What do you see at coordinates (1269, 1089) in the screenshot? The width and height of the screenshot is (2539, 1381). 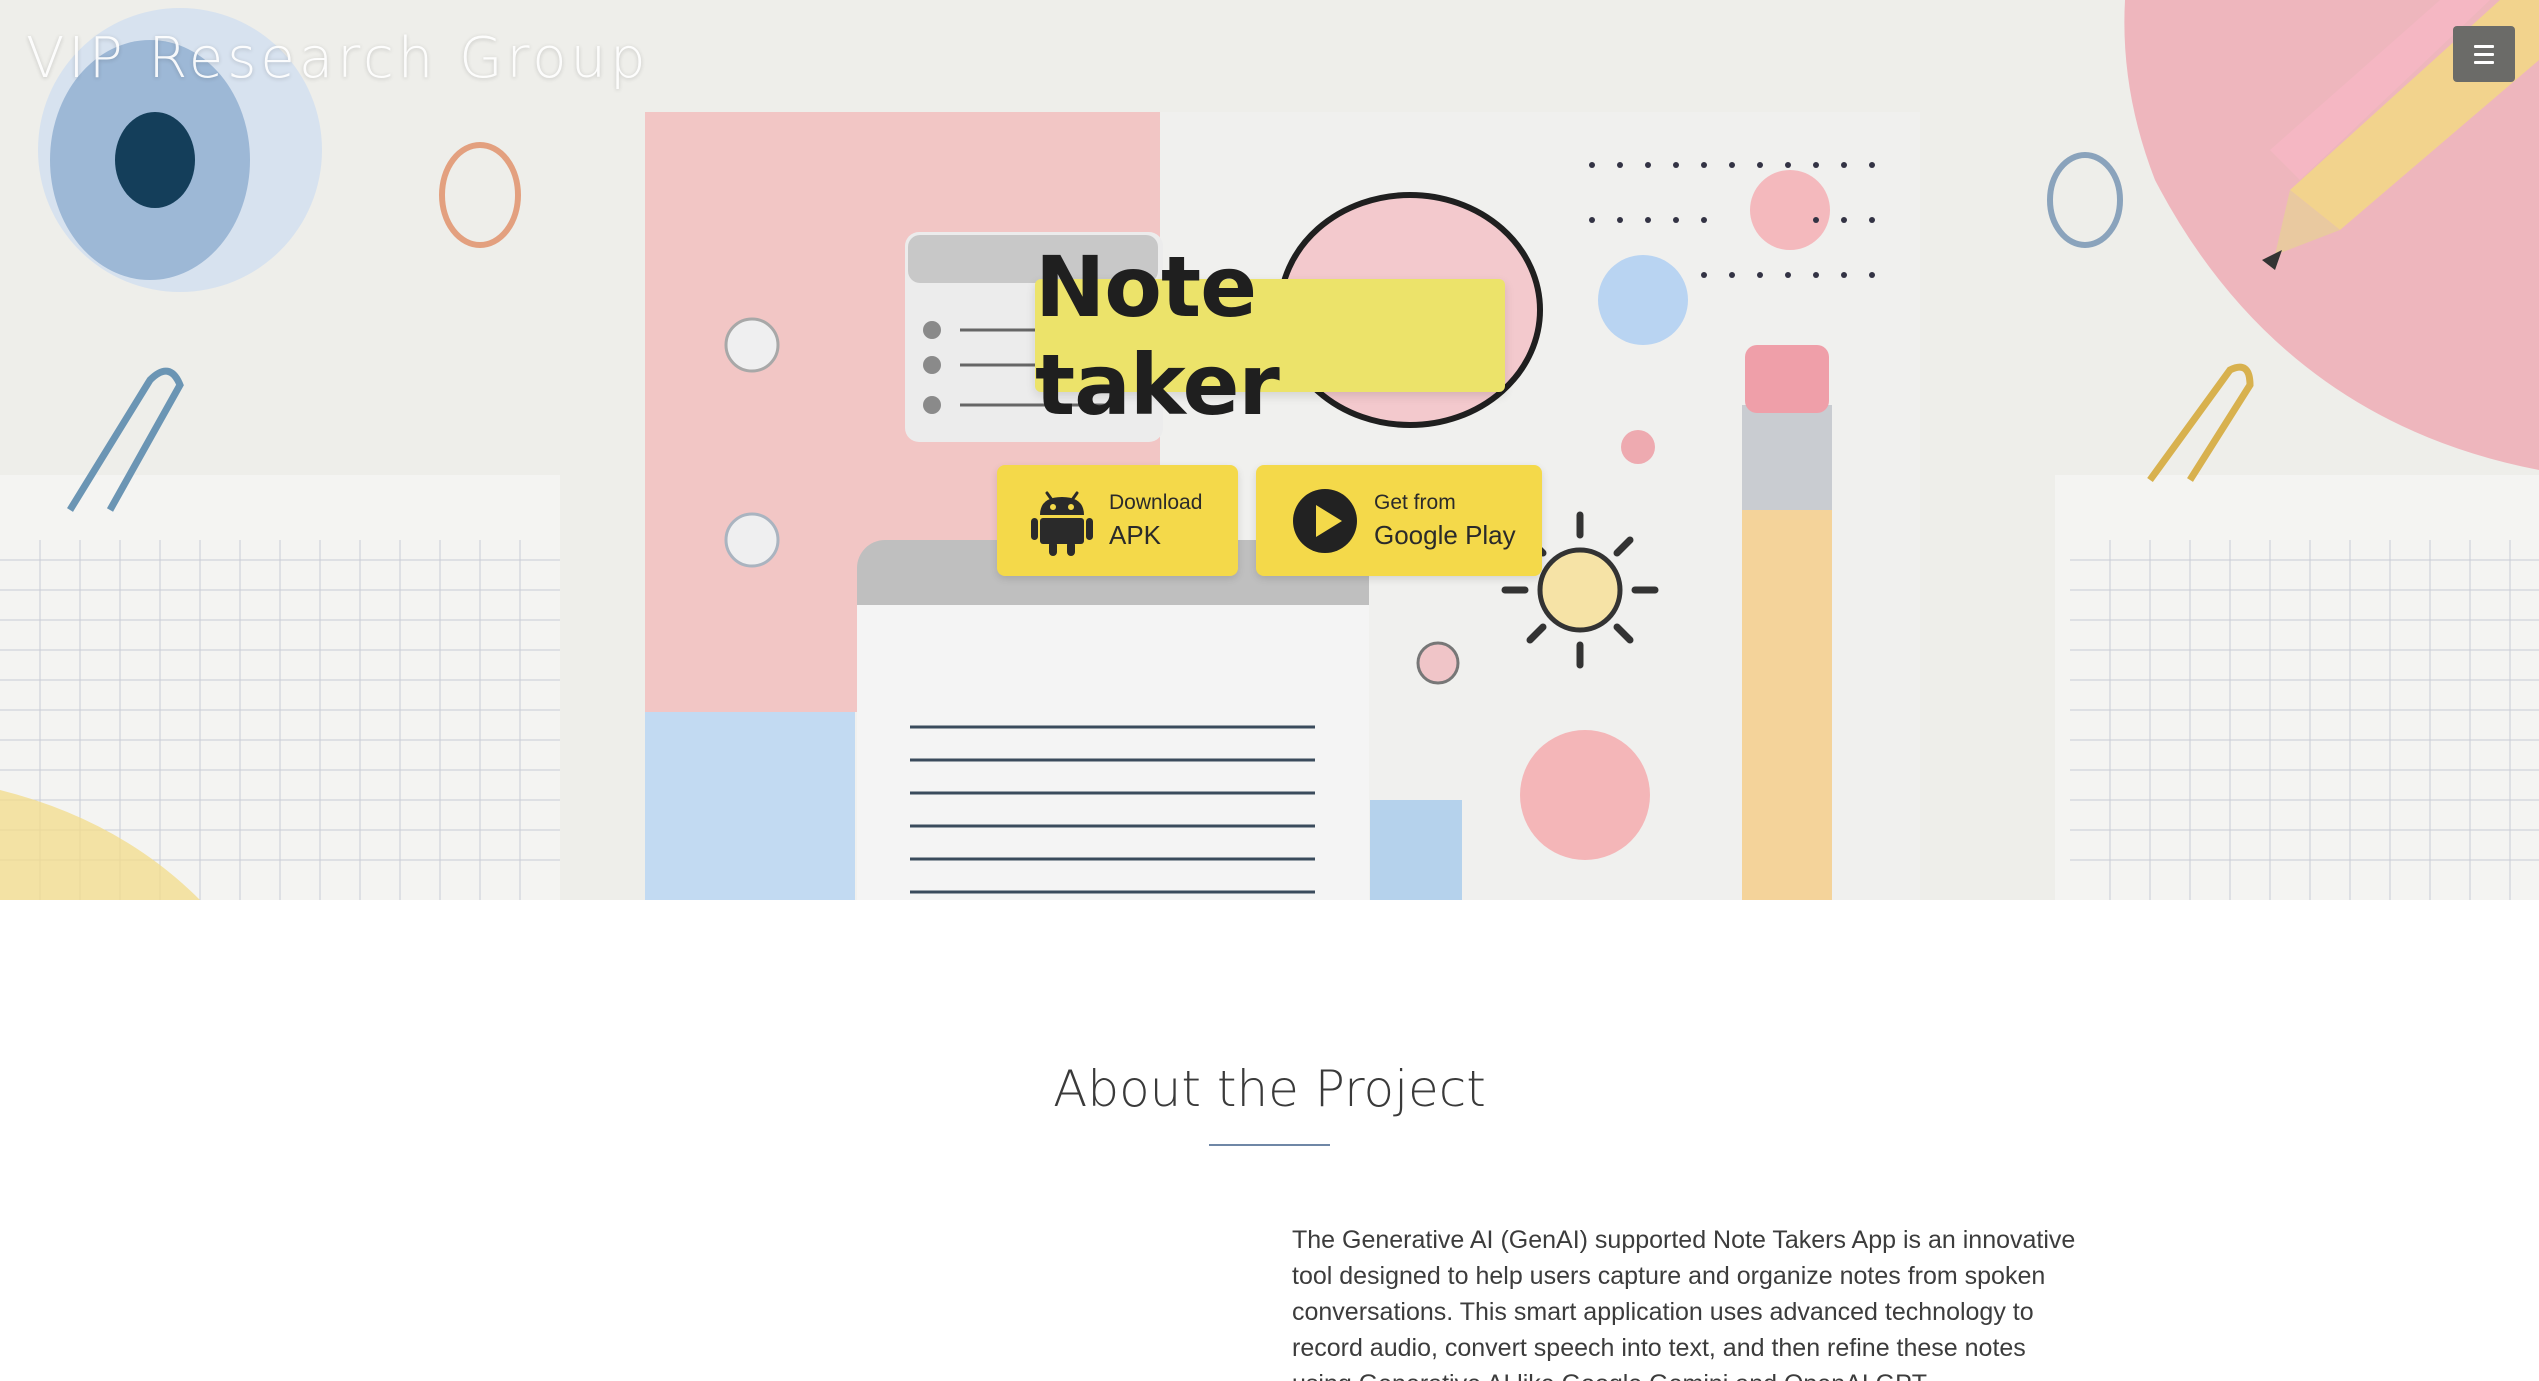 I see `about-title: About the Project` at bounding box center [1269, 1089].